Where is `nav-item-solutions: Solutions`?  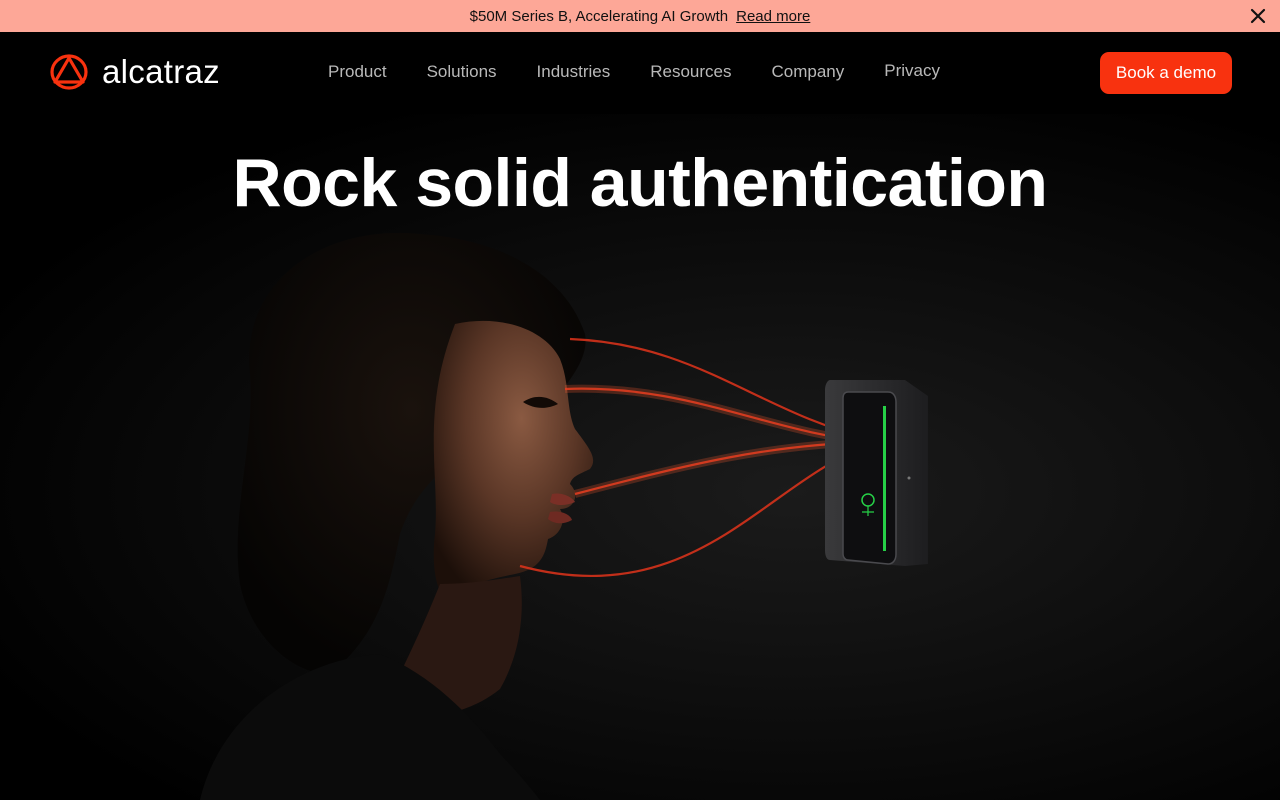
nav-item-solutions: Solutions is located at coordinates (462, 72).